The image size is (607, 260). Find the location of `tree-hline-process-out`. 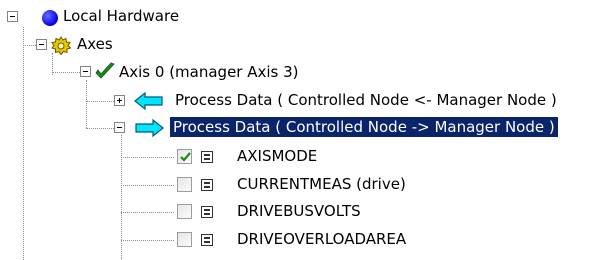

tree-hline-process-out is located at coordinates (101, 128).